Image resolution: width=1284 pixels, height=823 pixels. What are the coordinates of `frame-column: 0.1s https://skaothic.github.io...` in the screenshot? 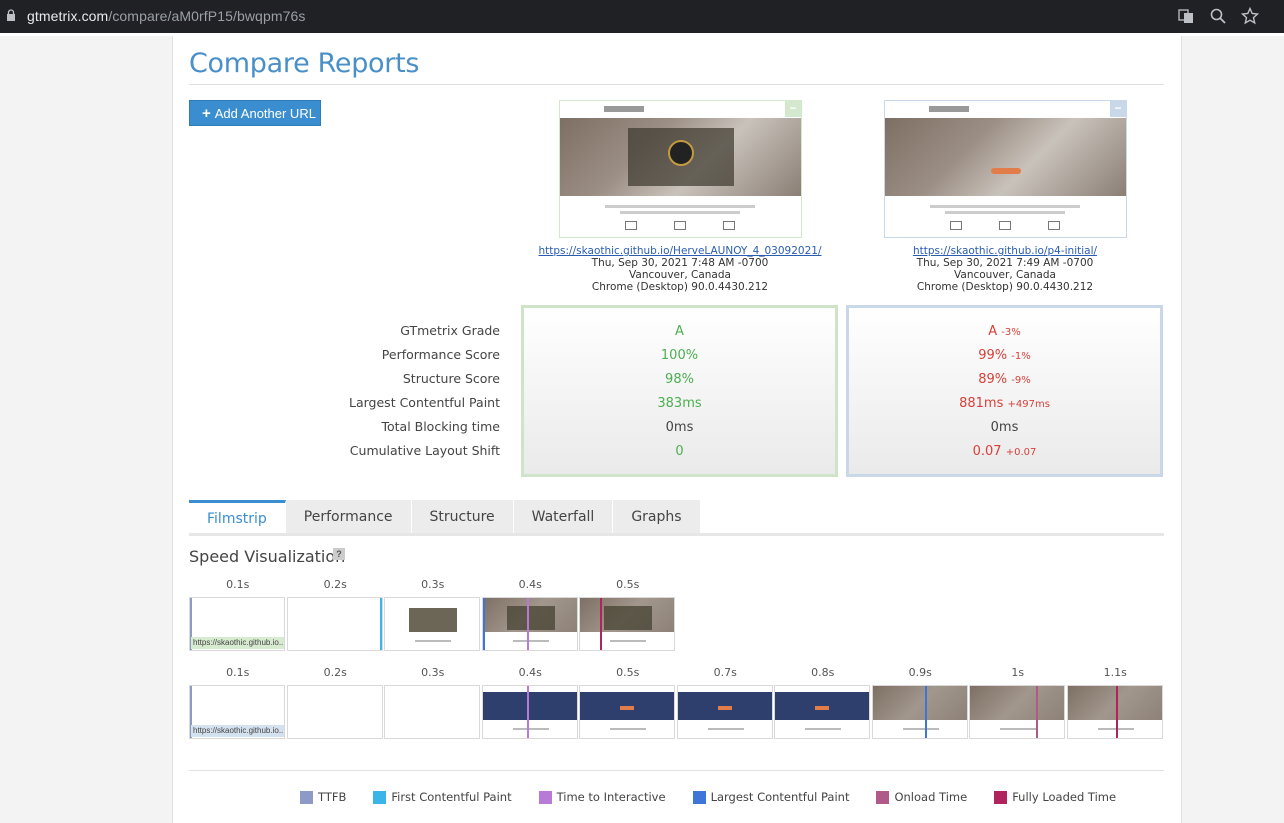 It's located at (238, 614).